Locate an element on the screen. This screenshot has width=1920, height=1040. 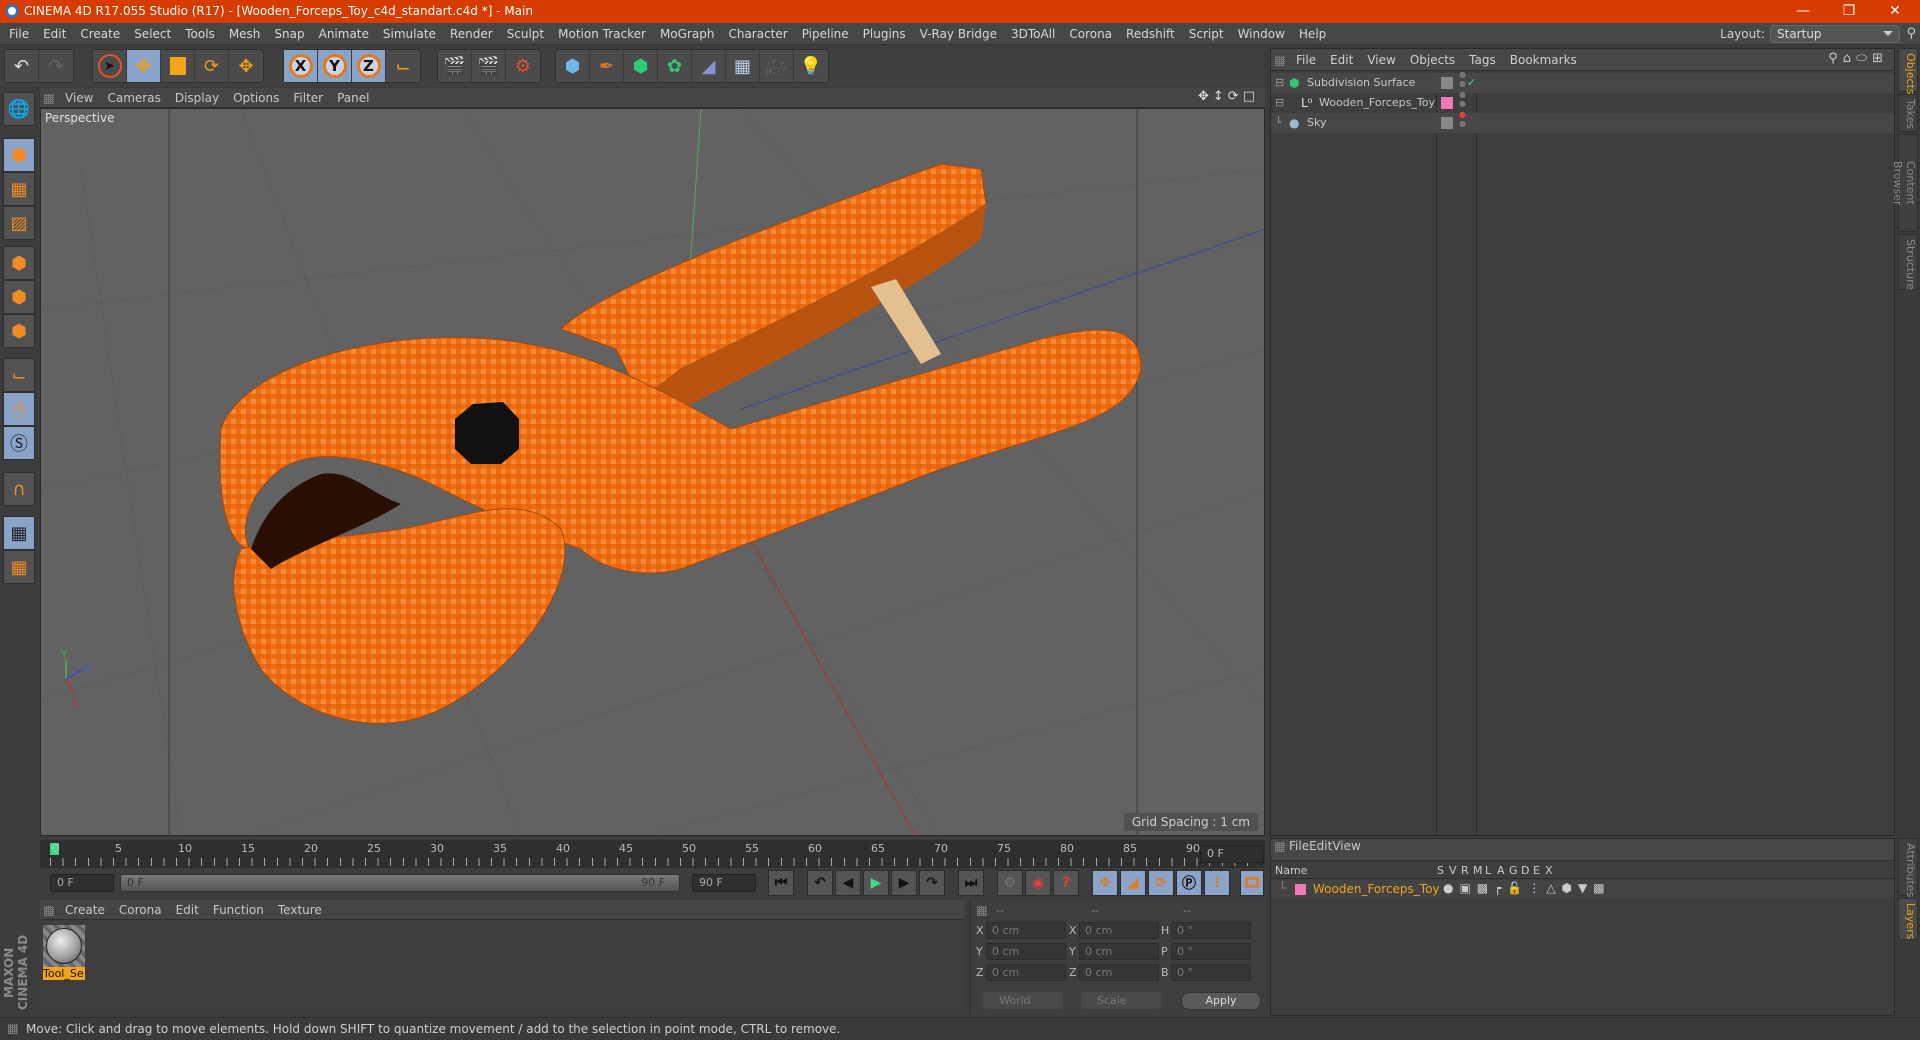
timeline-ruler: 0 5 10 15 20 25 30 35 40 45 50 55 60 65 70 75 80 85 90 is located at coordinates (652, 854).